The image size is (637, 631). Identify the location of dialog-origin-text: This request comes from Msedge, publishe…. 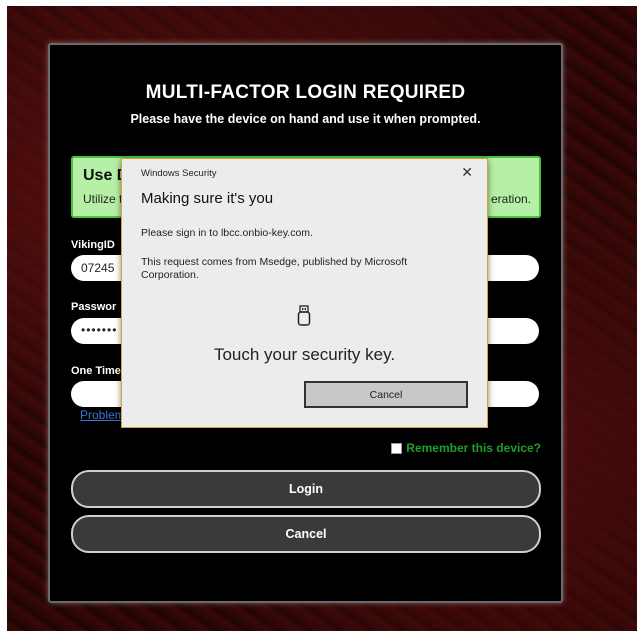
(274, 268).